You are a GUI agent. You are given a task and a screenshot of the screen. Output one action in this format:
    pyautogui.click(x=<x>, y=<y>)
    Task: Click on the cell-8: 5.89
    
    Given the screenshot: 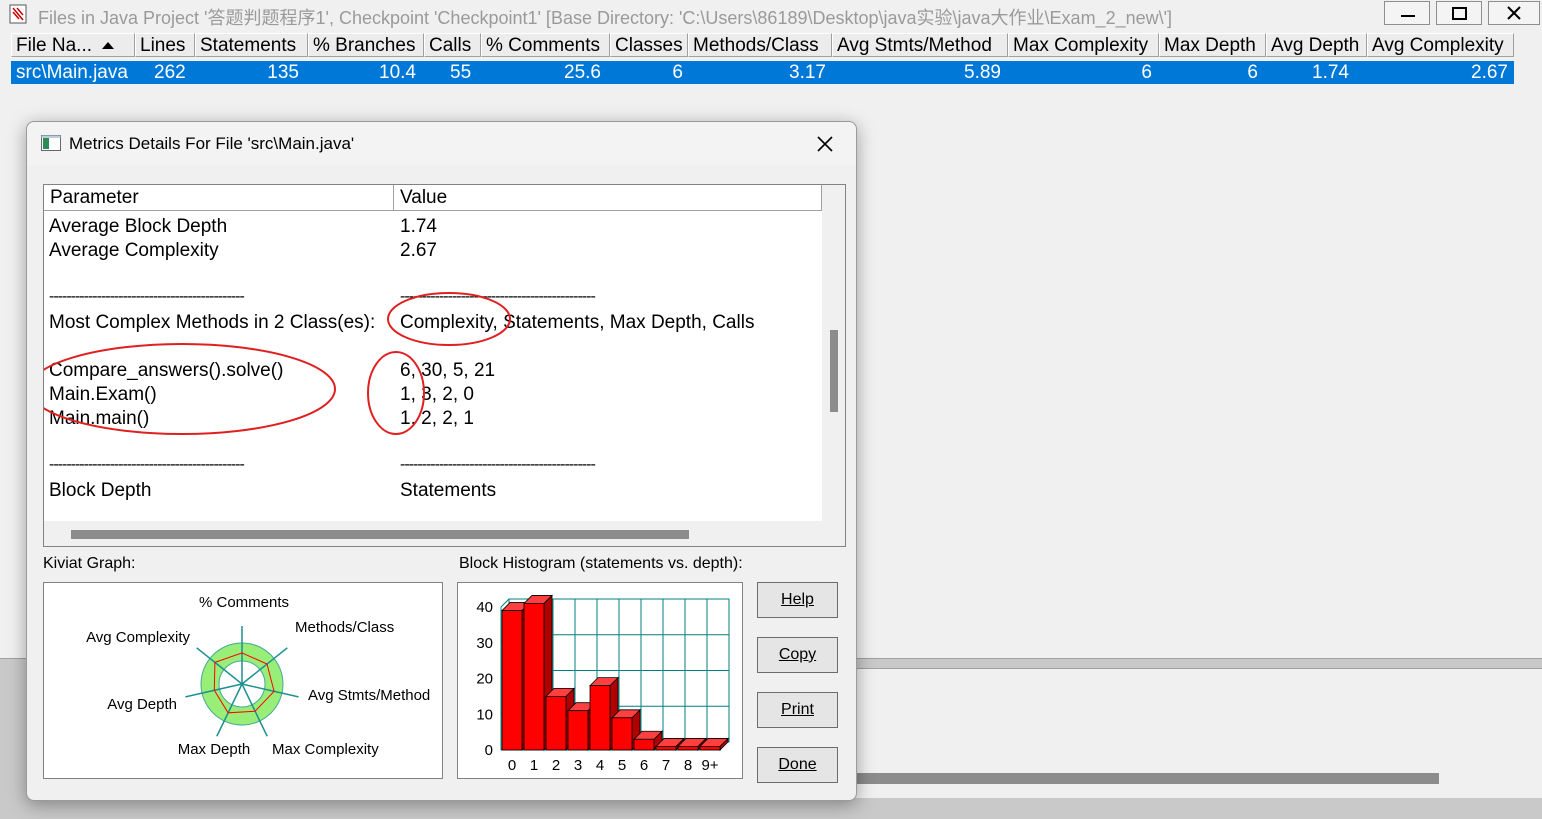 What is the action you would take?
    pyautogui.click(x=982, y=72)
    